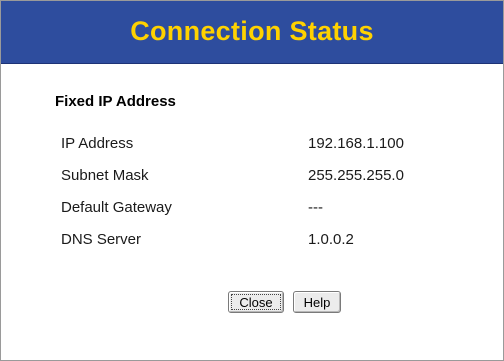  What do you see at coordinates (97, 143) in the screenshot?
I see `ip-address-label: IP Address` at bounding box center [97, 143].